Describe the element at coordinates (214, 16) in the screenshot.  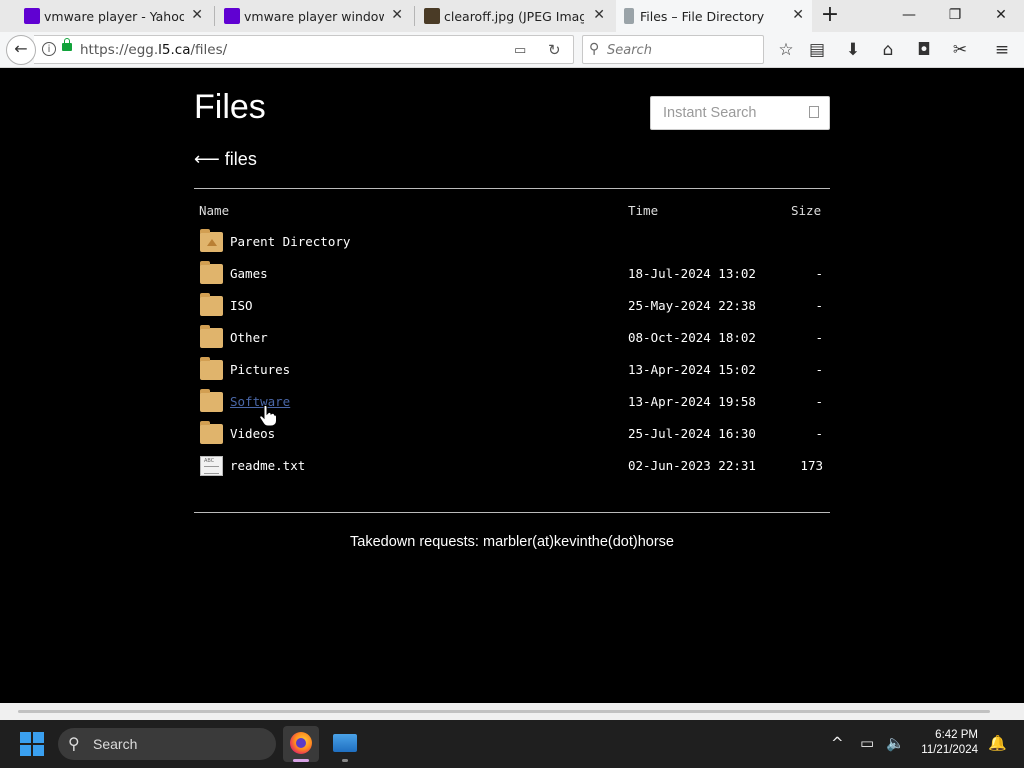
I see `tab-separator` at that location.